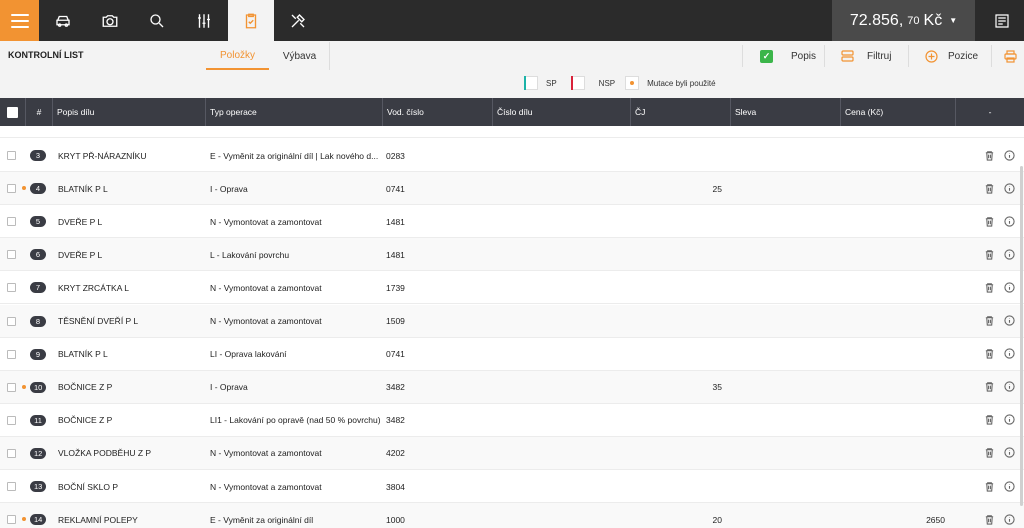 The width and height of the screenshot is (1024, 528). I want to click on col-number: #, so click(39, 112).